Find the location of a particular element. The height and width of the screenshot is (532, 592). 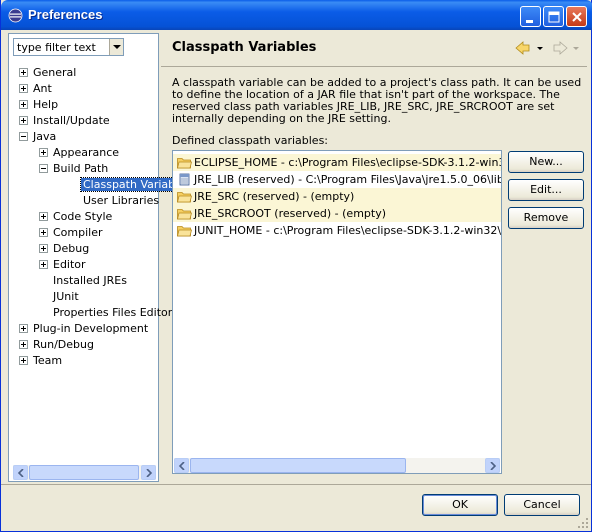

tree-item: Installed JREs is located at coordinates (83, 281).